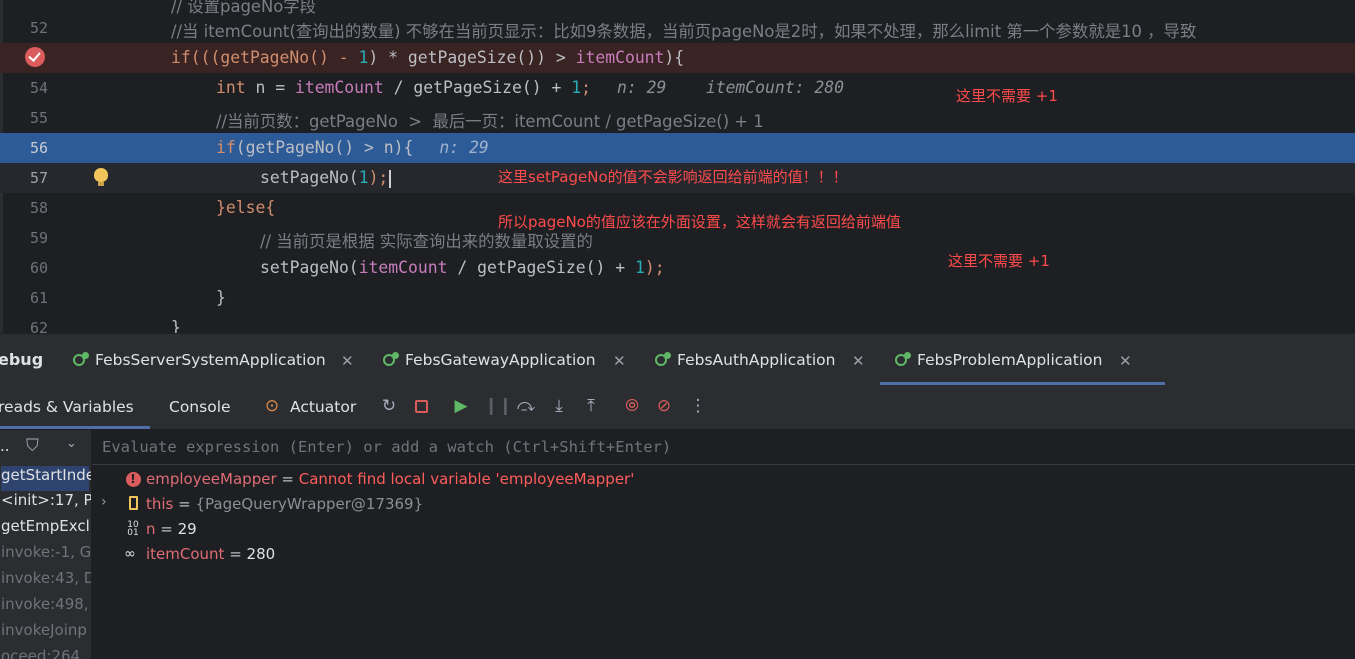 The height and width of the screenshot is (659, 1355). What do you see at coordinates (45, 607) in the screenshot?
I see `frame-item: invoke:498,` at bounding box center [45, 607].